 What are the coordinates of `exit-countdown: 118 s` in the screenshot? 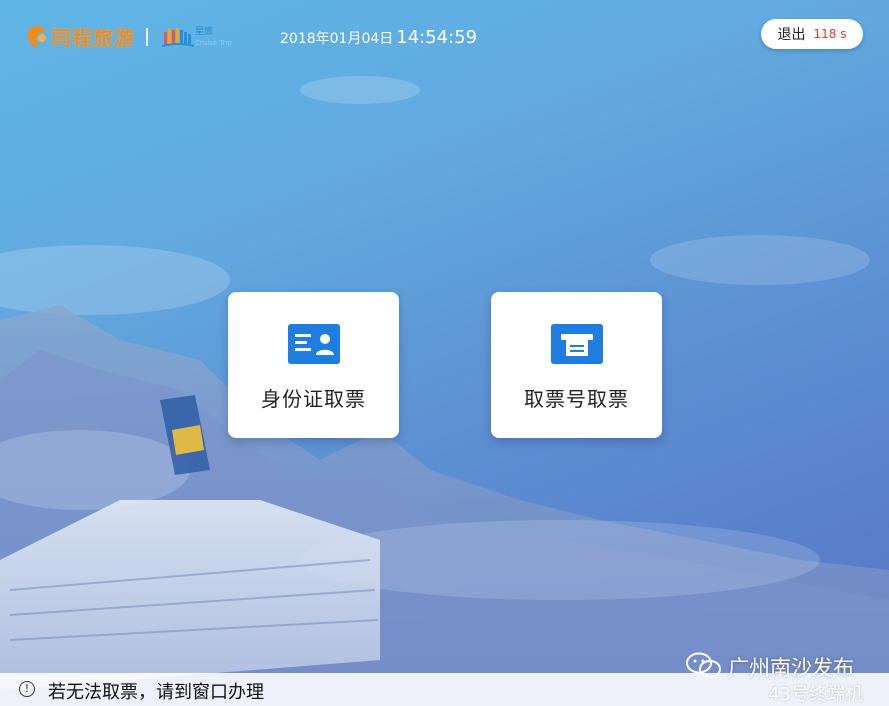 It's located at (830, 34).